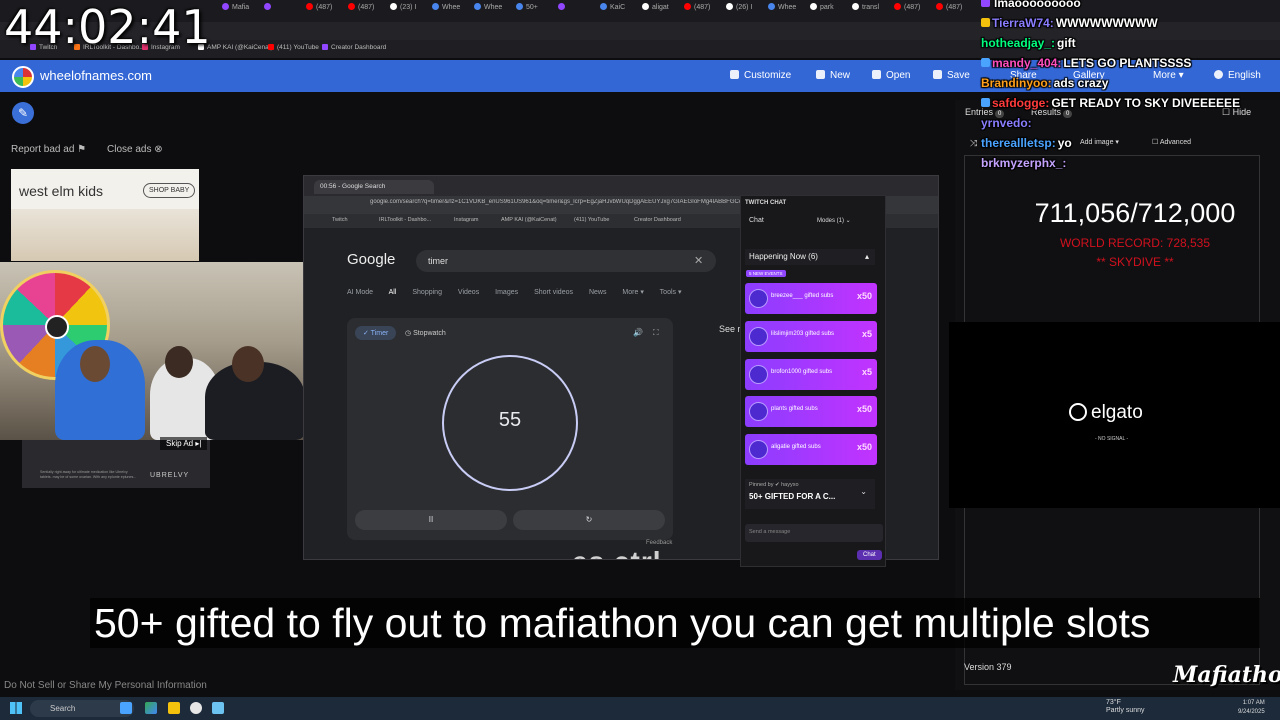 The height and width of the screenshot is (720, 1280). I want to click on file-explorer-icon, so click(174, 708).